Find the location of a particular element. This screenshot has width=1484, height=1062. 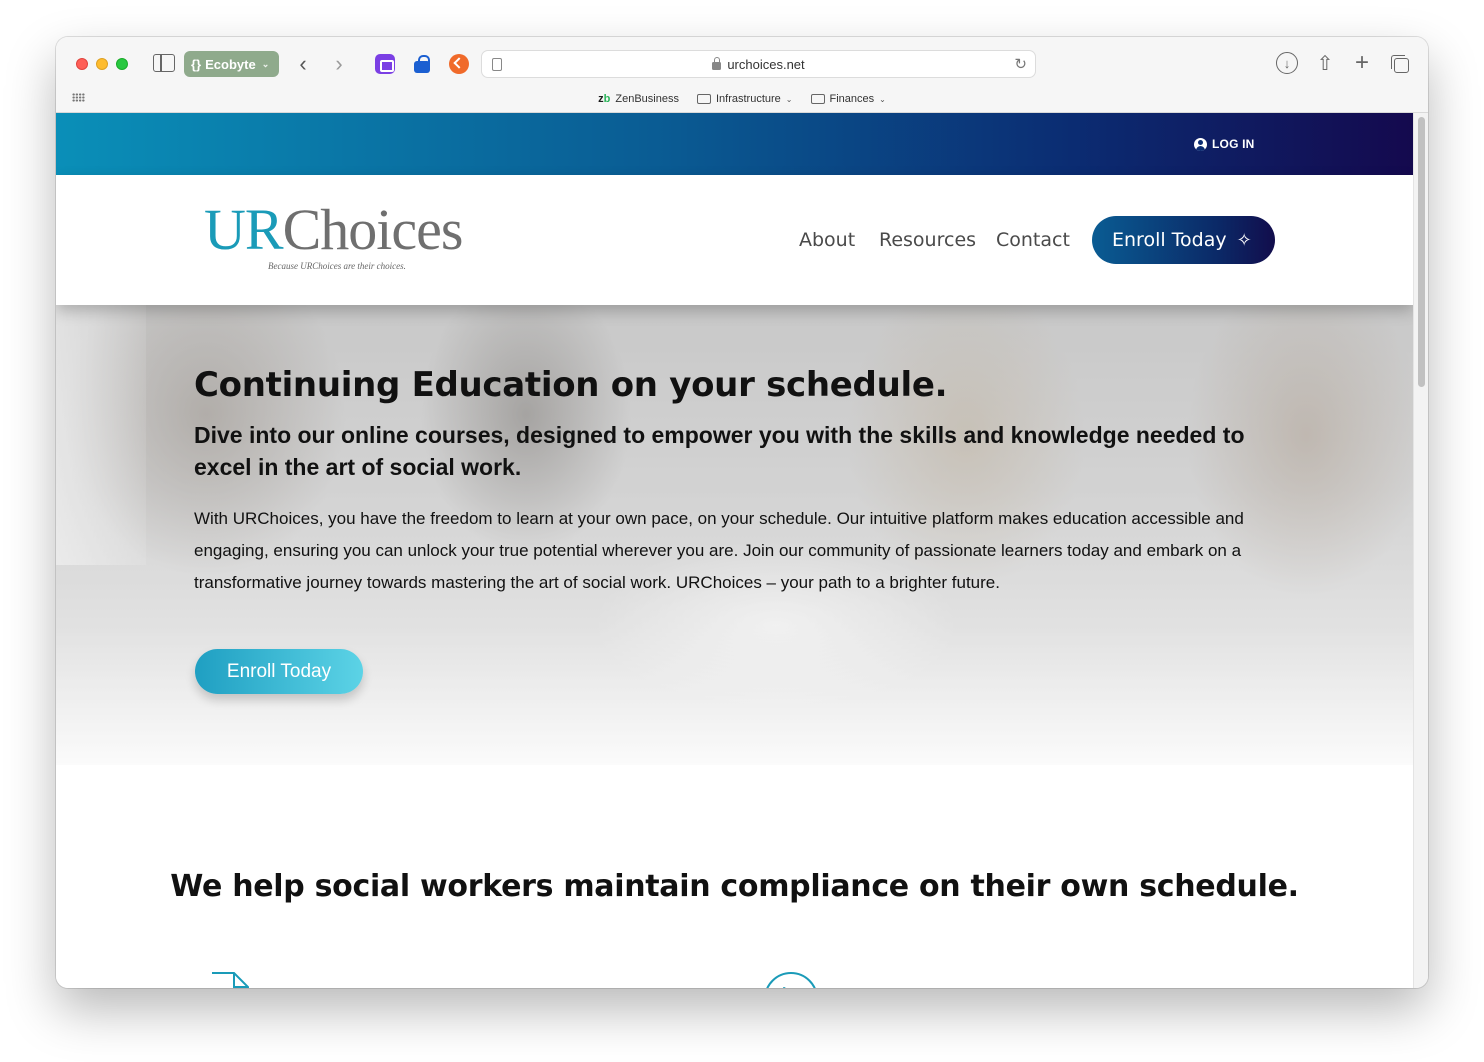

scrollbar is located at coordinates (1420, 550).